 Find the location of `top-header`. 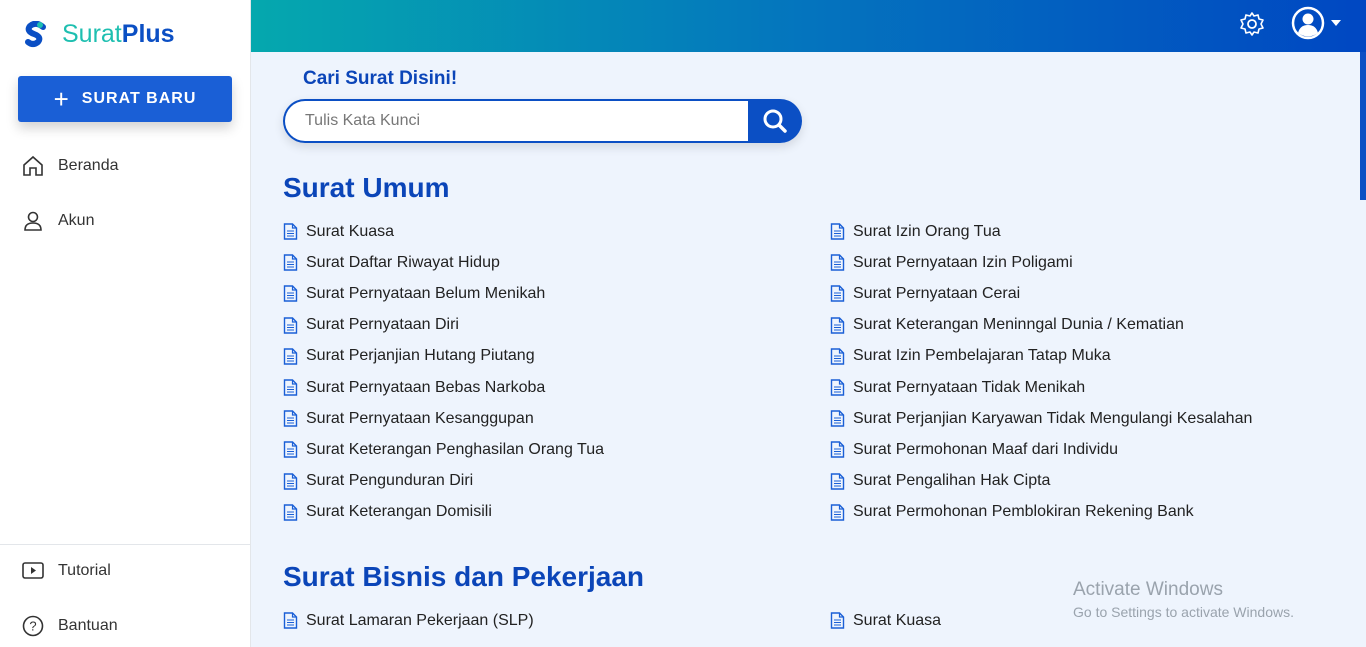

top-header is located at coordinates (808, 26).